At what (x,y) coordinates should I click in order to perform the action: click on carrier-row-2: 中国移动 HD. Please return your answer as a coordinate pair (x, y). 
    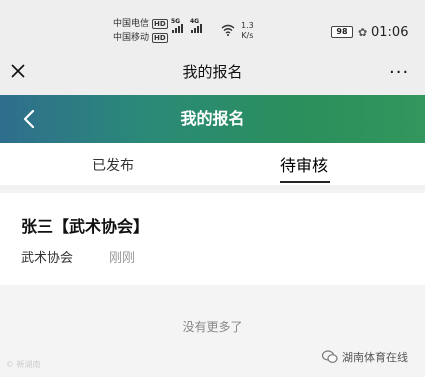
    Looking at the image, I should click on (140, 38).